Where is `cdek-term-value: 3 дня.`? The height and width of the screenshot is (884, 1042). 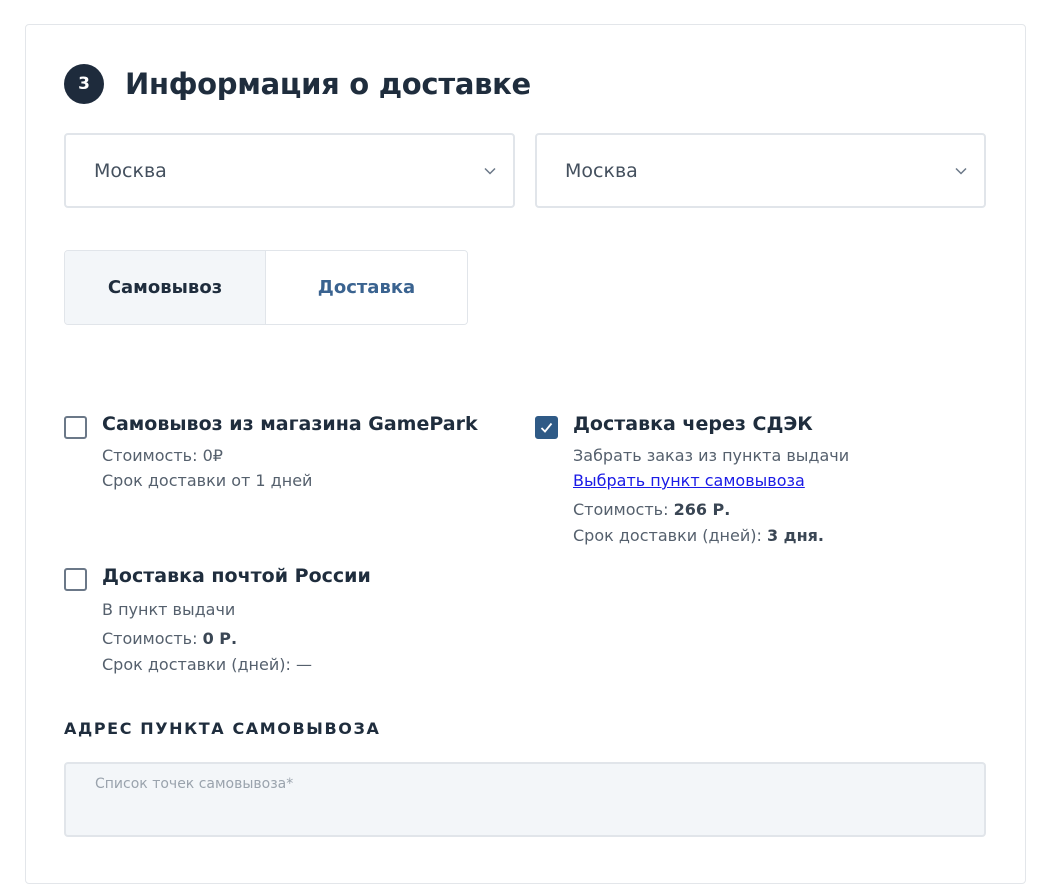
cdek-term-value: 3 дня. is located at coordinates (795, 535).